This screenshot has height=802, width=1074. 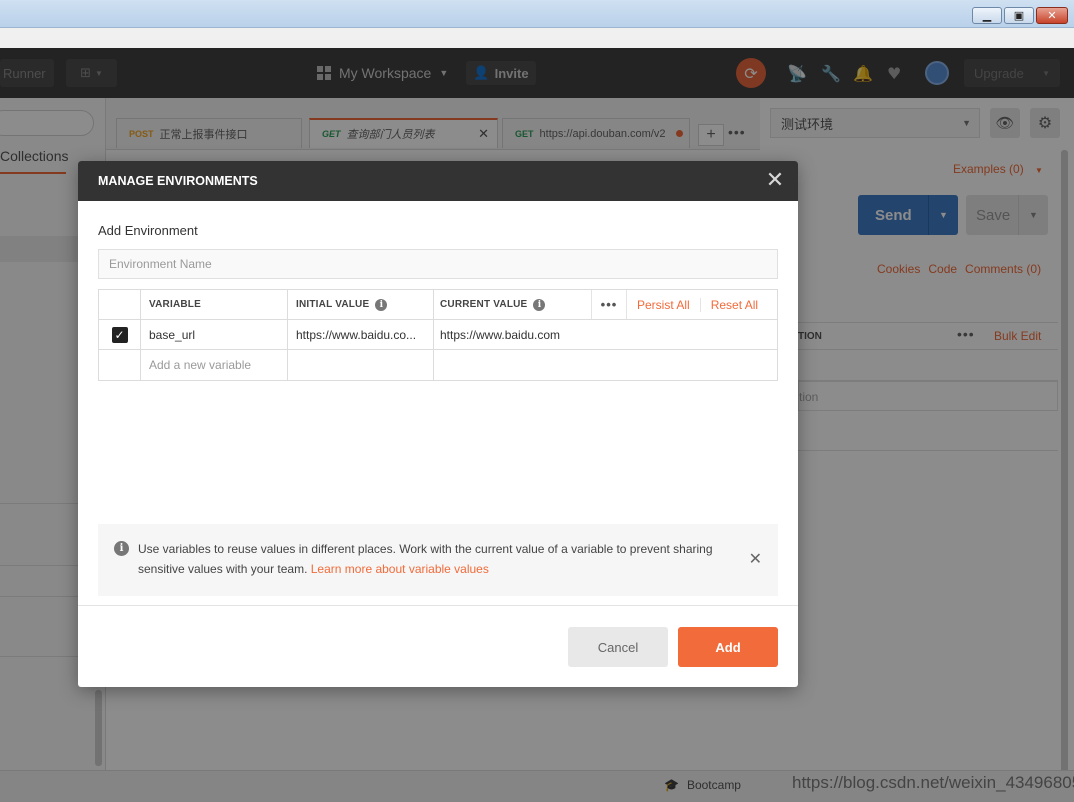 What do you see at coordinates (663, 305) in the screenshot?
I see `persist-all-link: Persist All` at bounding box center [663, 305].